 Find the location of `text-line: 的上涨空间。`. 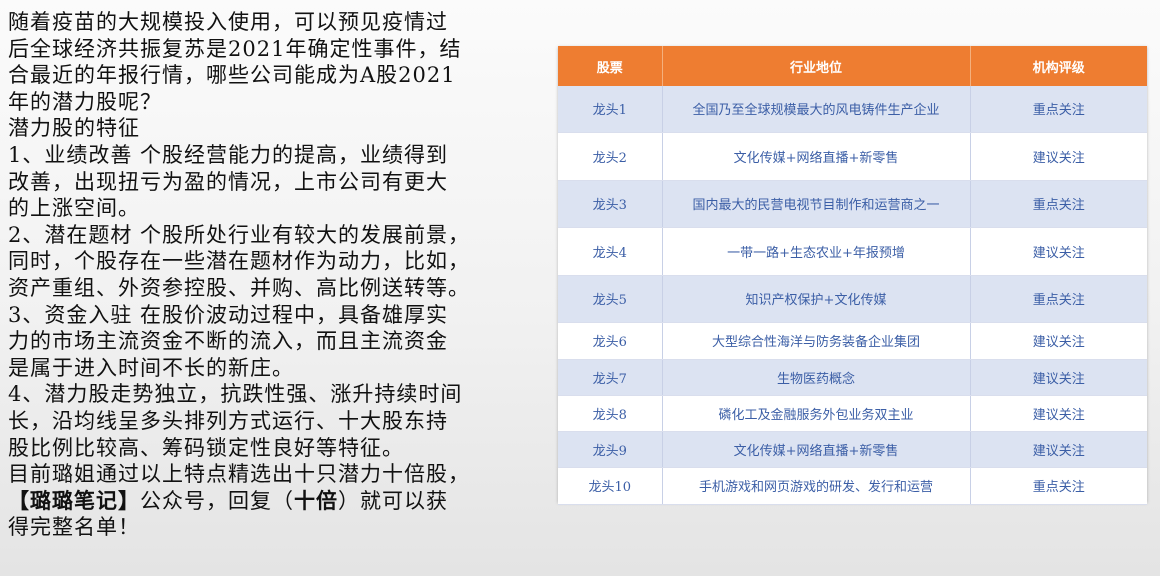

text-line: 的上涨空间。 is located at coordinates (74, 208).